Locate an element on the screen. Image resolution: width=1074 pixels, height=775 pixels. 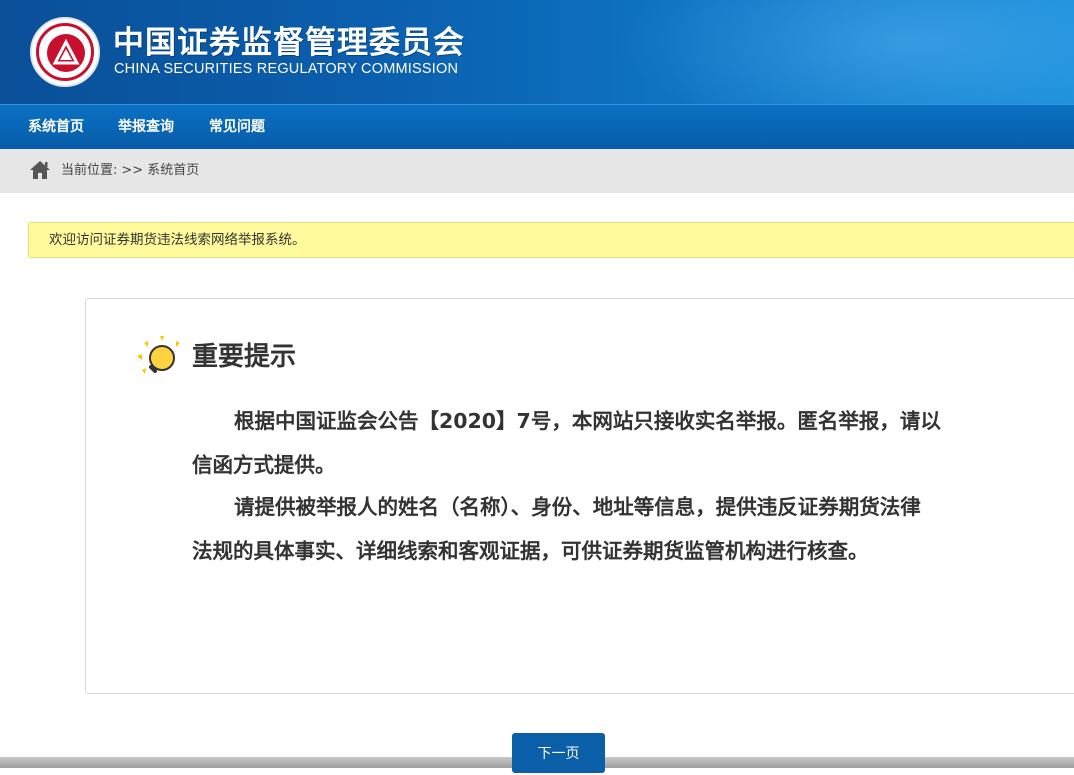
nav-item-report-query: 举报查询 is located at coordinates (146, 127).